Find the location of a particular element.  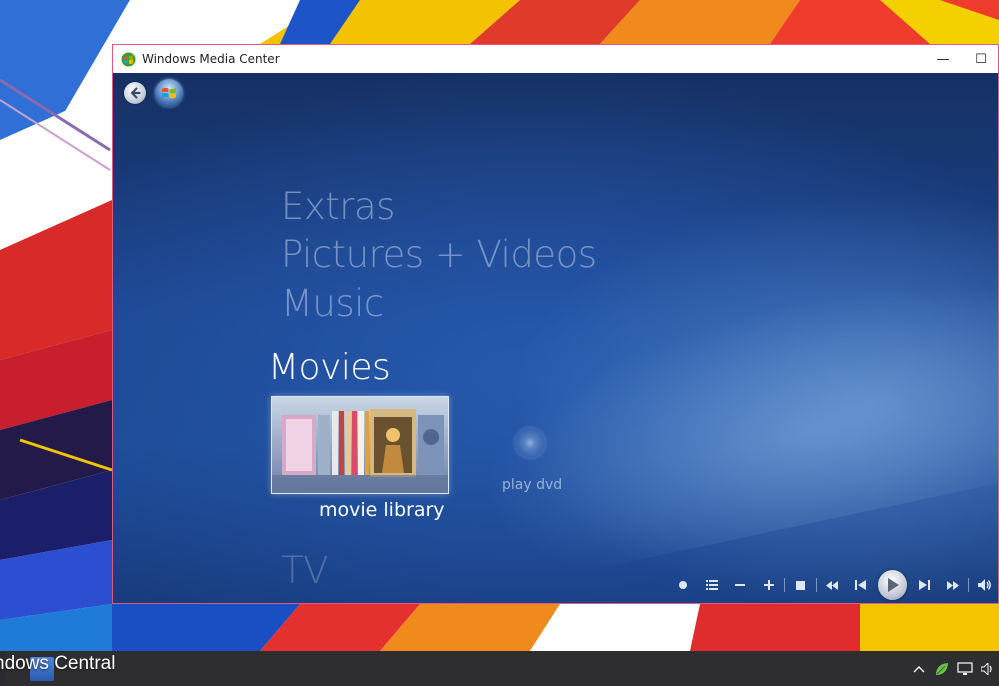

menu-item-tv: TV is located at coordinates (304, 570).